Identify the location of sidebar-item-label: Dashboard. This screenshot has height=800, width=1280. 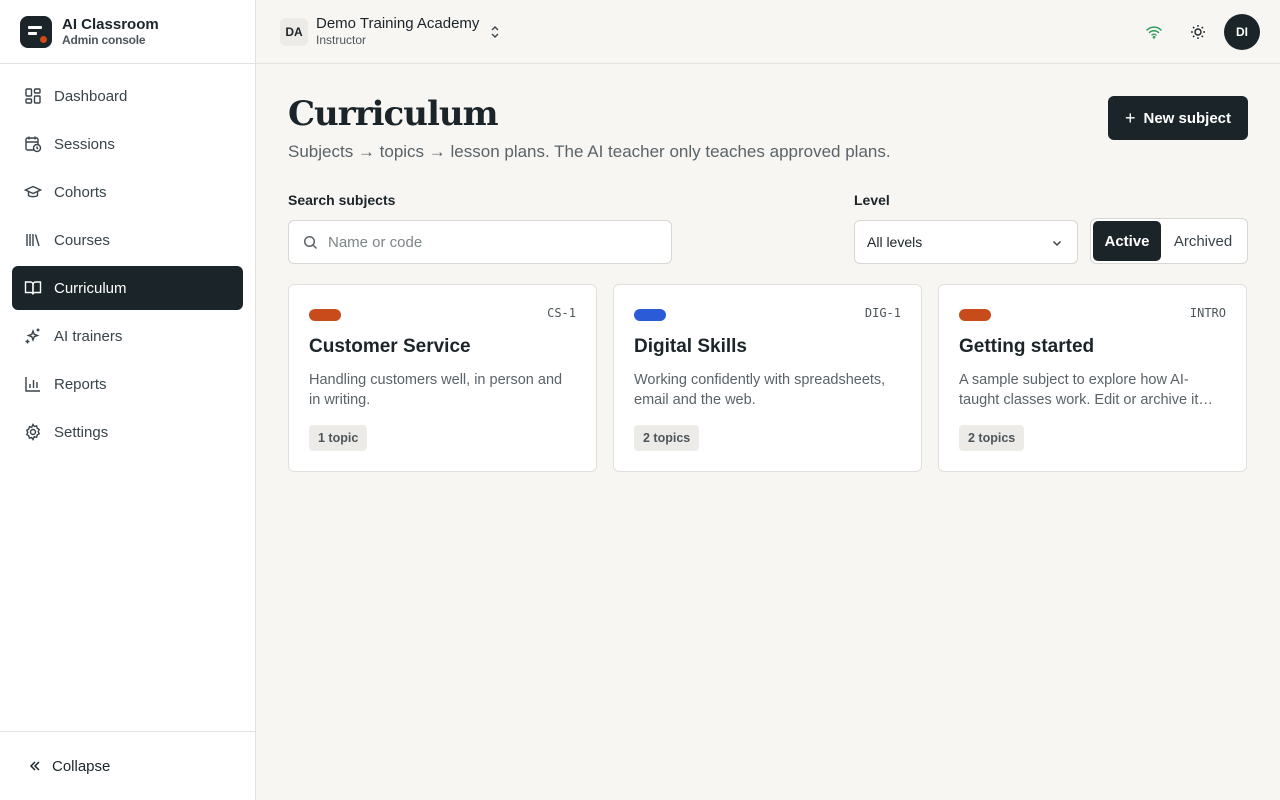
(91, 96).